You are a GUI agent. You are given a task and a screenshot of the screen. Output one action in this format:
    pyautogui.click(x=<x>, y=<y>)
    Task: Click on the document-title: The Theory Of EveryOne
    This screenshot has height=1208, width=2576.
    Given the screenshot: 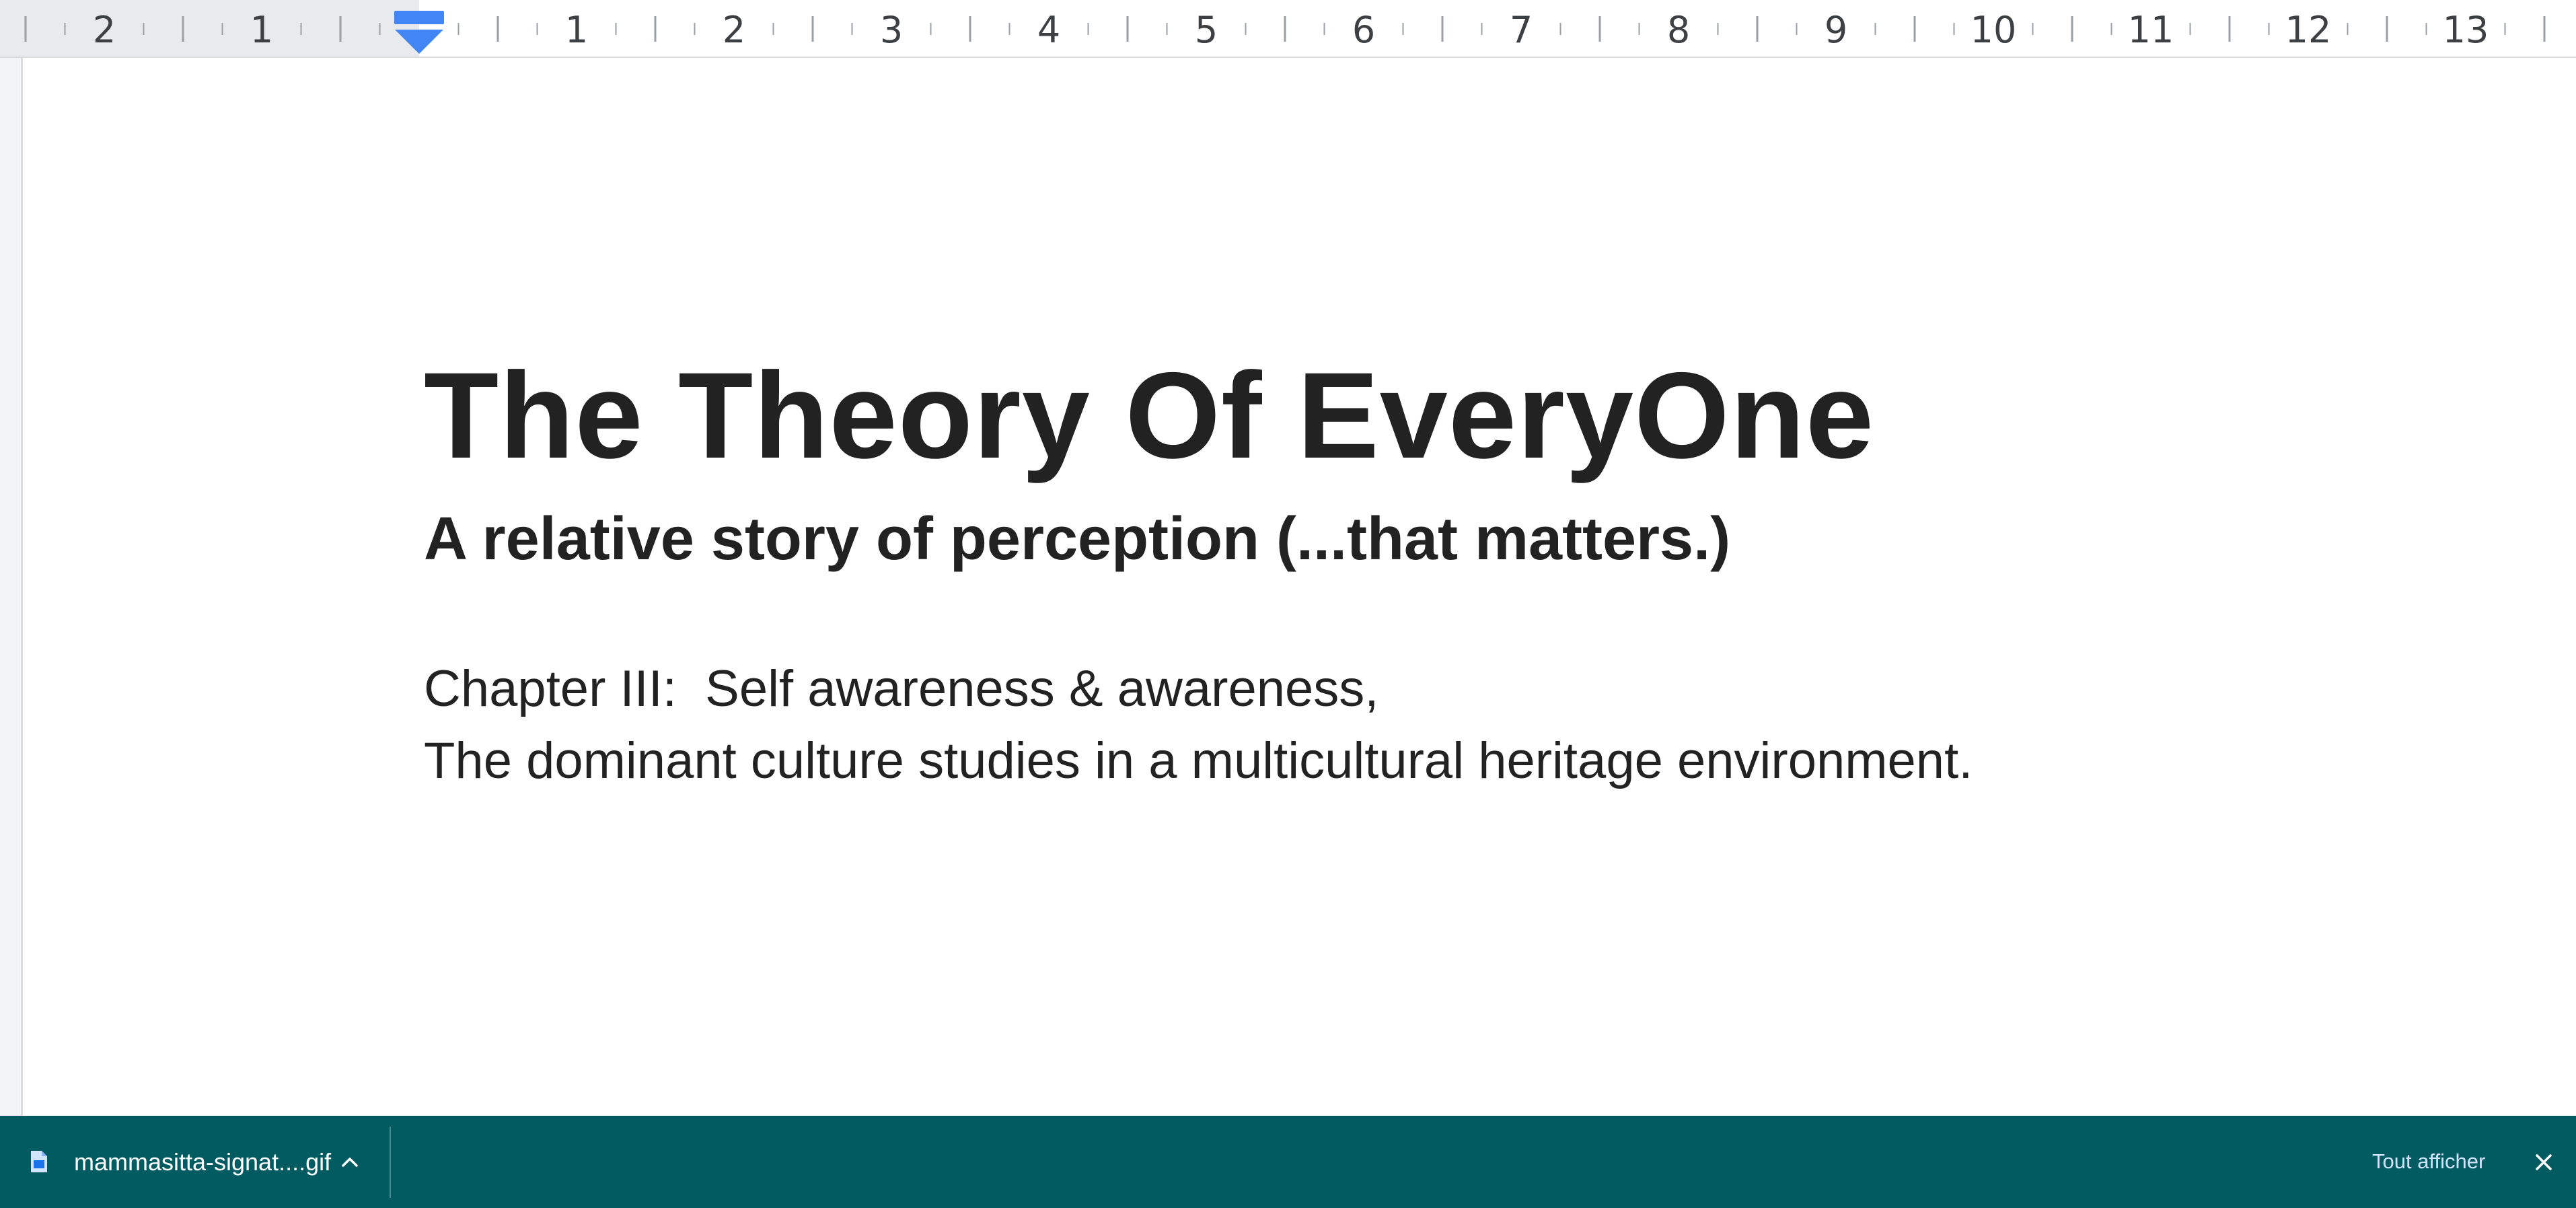 What is the action you would take?
    pyautogui.click(x=1149, y=415)
    